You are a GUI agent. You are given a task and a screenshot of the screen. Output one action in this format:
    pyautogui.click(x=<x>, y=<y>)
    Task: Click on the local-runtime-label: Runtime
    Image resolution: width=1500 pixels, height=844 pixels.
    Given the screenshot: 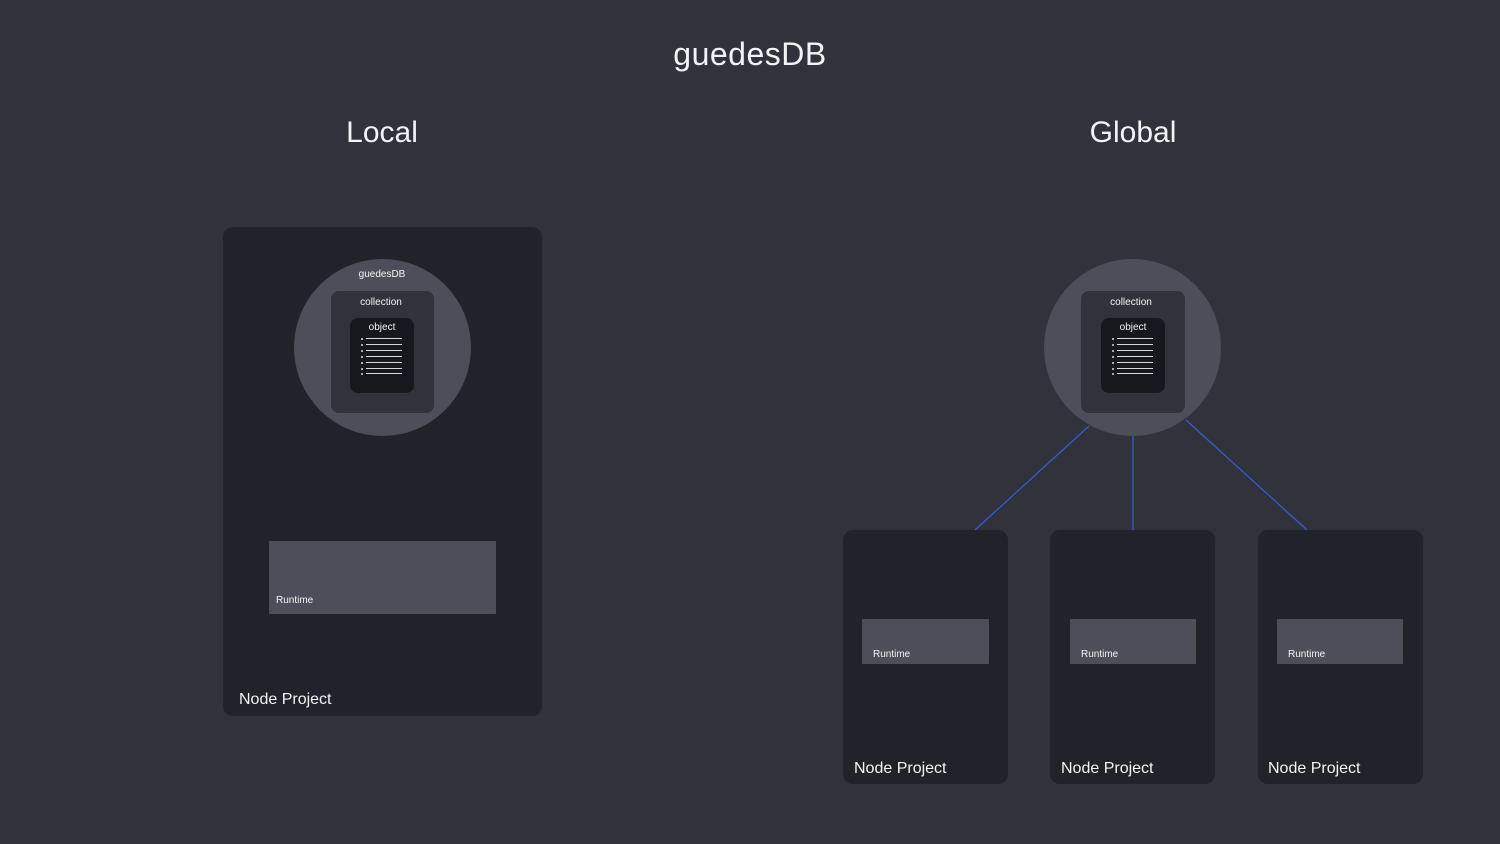 What is the action you would take?
    pyautogui.click(x=295, y=600)
    